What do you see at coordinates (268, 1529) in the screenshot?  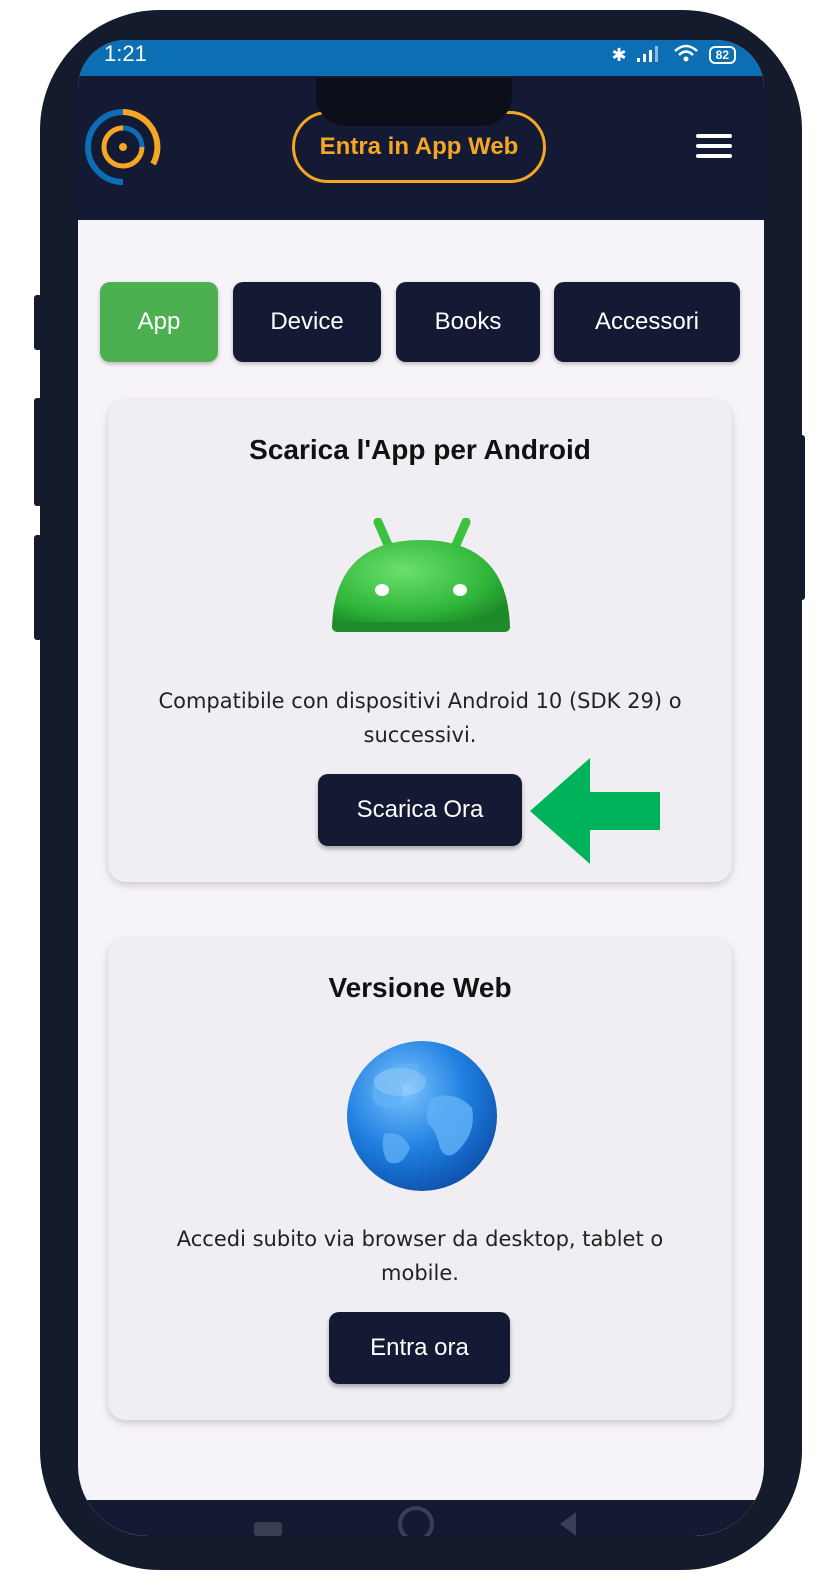 I see `recent-apps-icon` at bounding box center [268, 1529].